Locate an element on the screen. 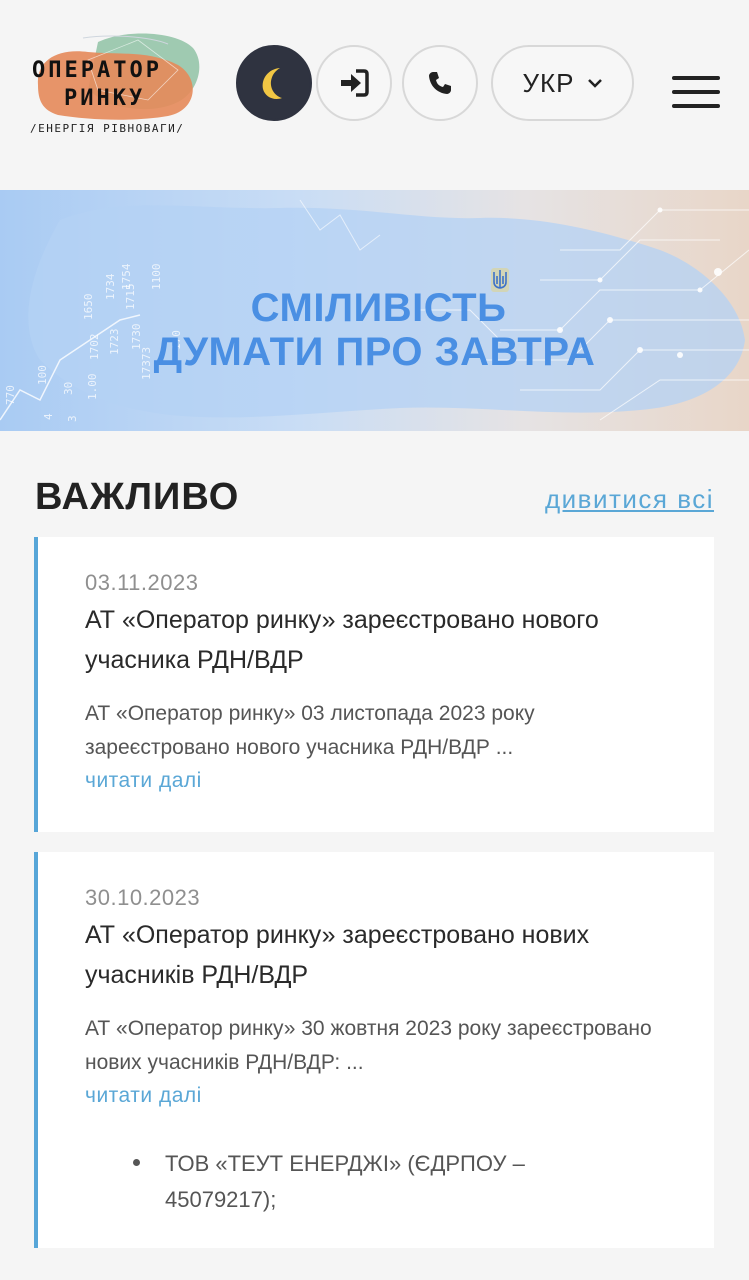 This screenshot has width=749, height=1280. banner-chart-number: 4 is located at coordinates (48, 416).